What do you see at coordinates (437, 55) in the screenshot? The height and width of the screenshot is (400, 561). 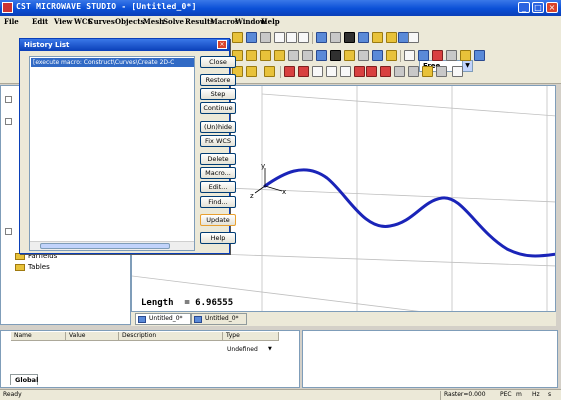 I see `port-icon` at bounding box center [437, 55].